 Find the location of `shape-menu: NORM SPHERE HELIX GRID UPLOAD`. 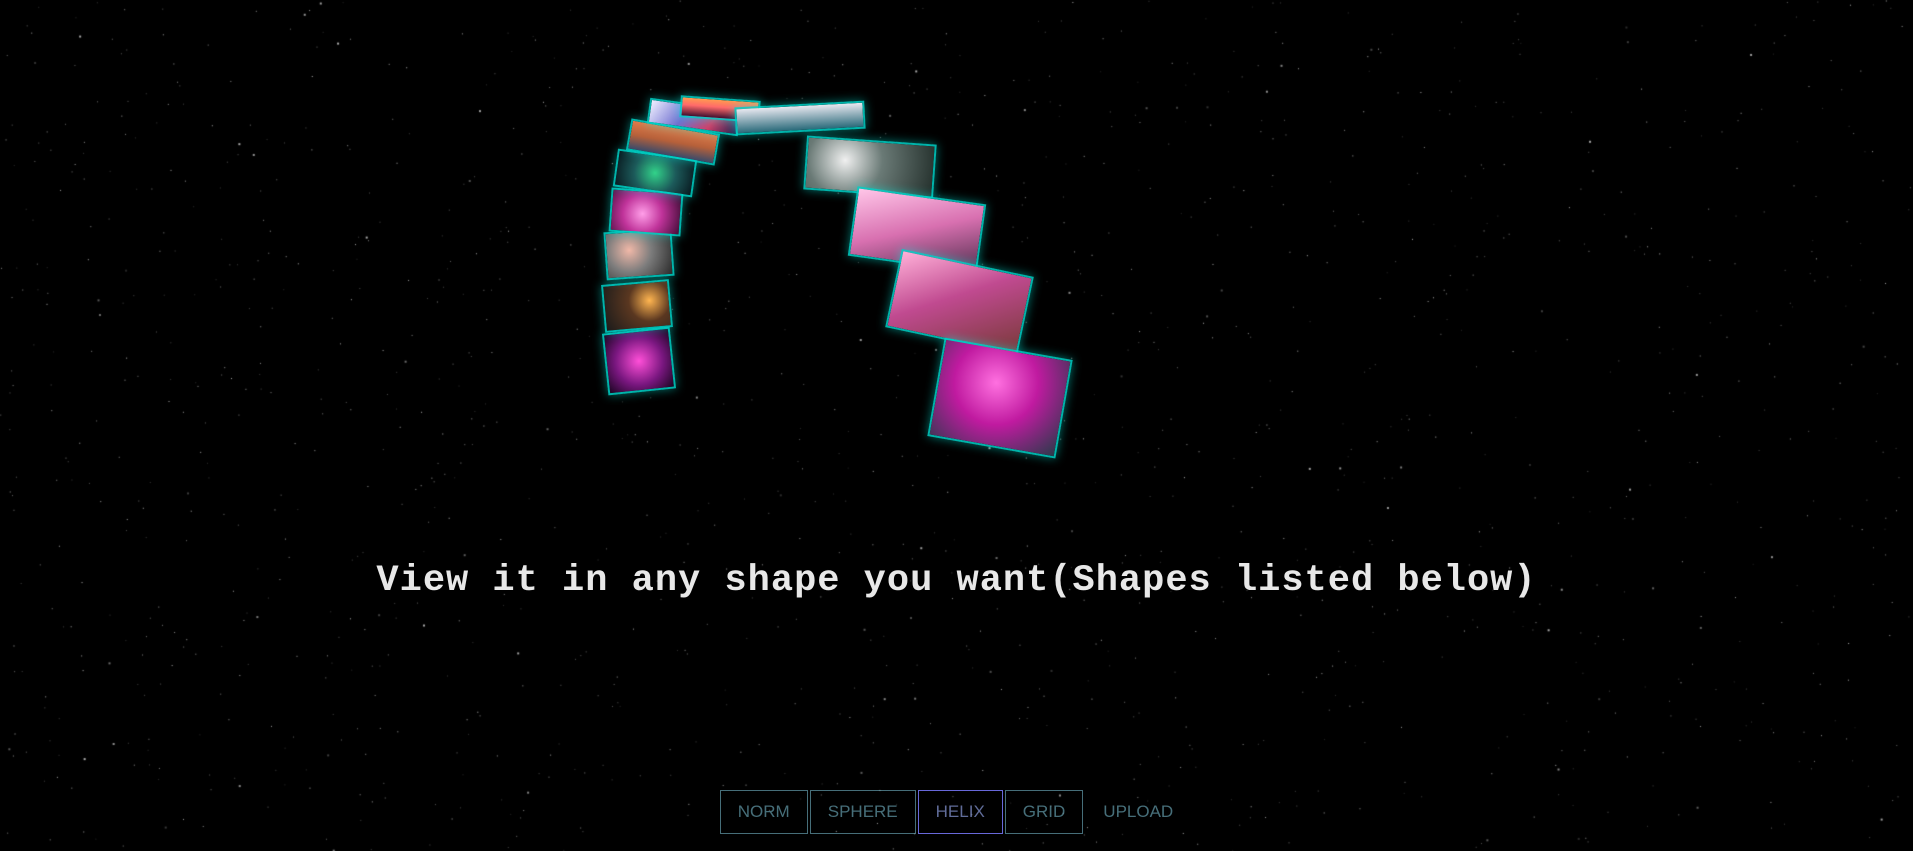

shape-menu: NORM SPHERE HELIX GRID UPLOAD is located at coordinates (956, 812).